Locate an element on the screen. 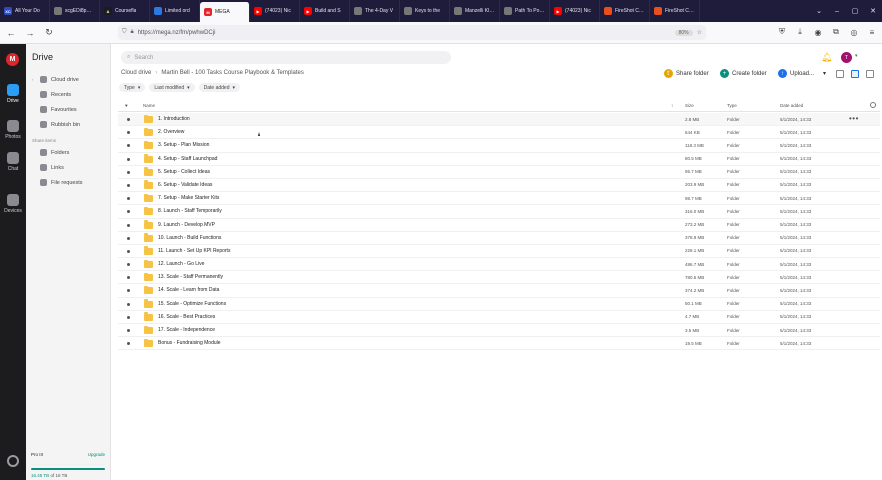 The width and height of the screenshot is (882, 480). browser-tab: Keys to the is located at coordinates (425, 11).